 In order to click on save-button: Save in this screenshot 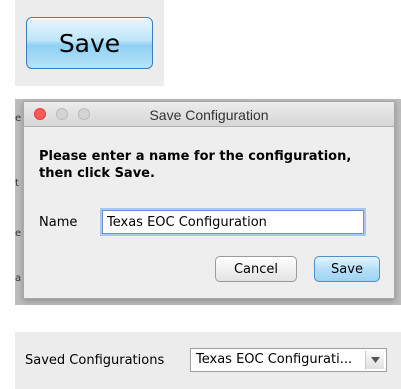, I will do `click(347, 269)`.